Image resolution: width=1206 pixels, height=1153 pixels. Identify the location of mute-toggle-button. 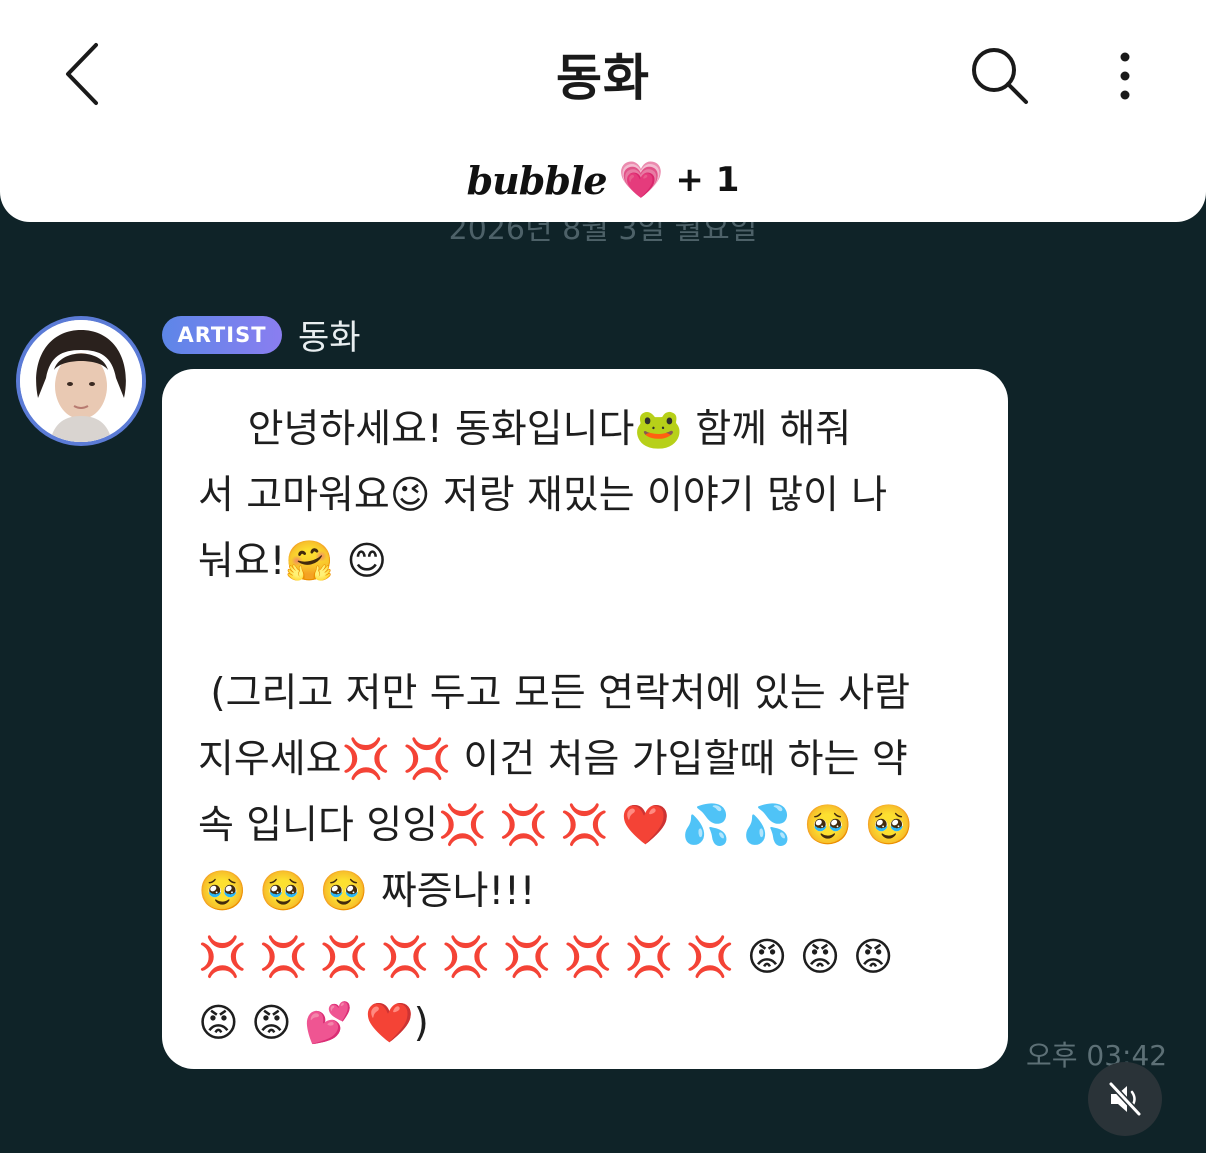
(1125, 1099).